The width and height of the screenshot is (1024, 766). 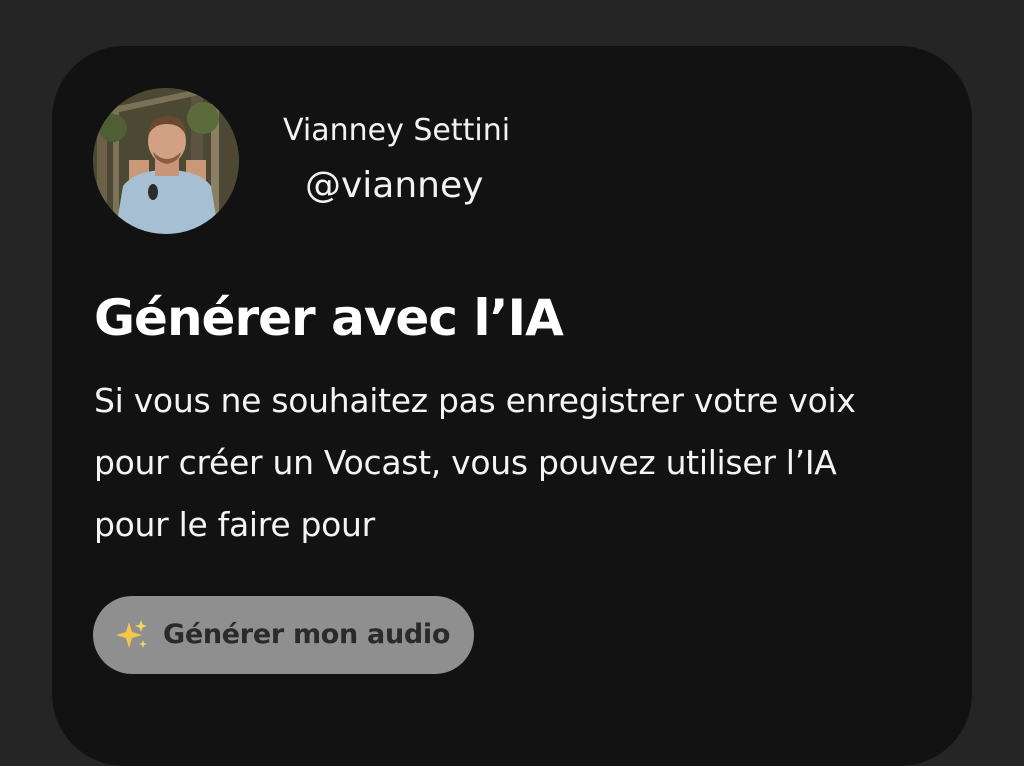 I want to click on section-title: Générer avec l’IA, so click(x=329, y=318).